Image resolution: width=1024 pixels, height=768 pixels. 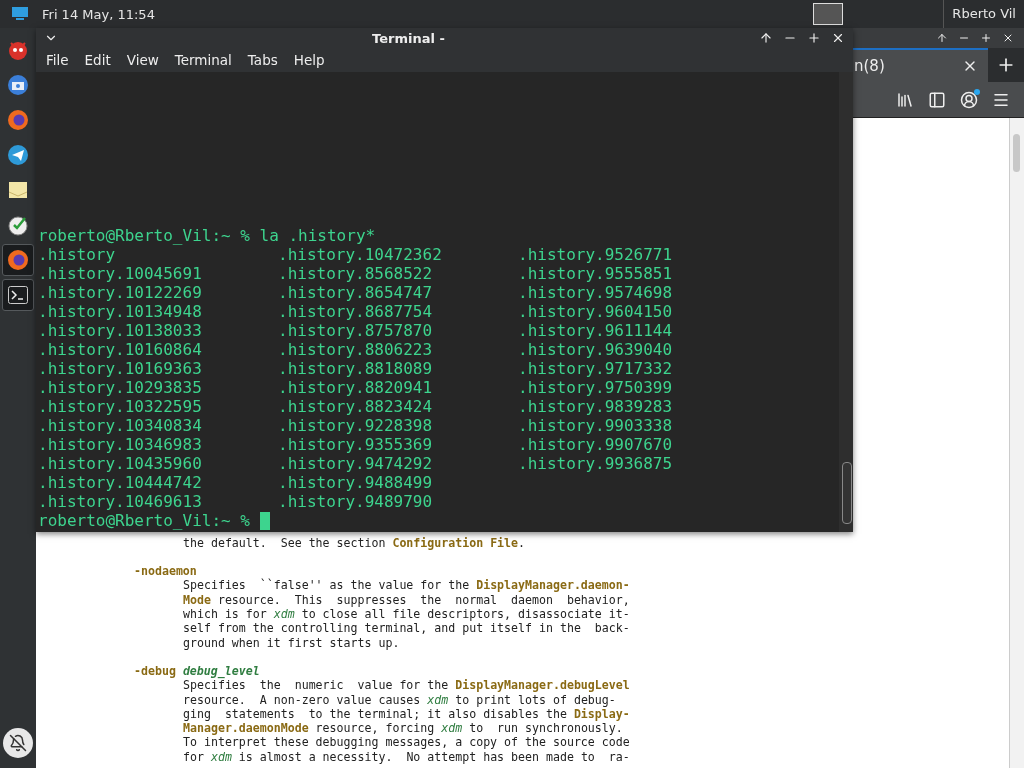 What do you see at coordinates (309, 60) in the screenshot?
I see `menu-item: Help` at bounding box center [309, 60].